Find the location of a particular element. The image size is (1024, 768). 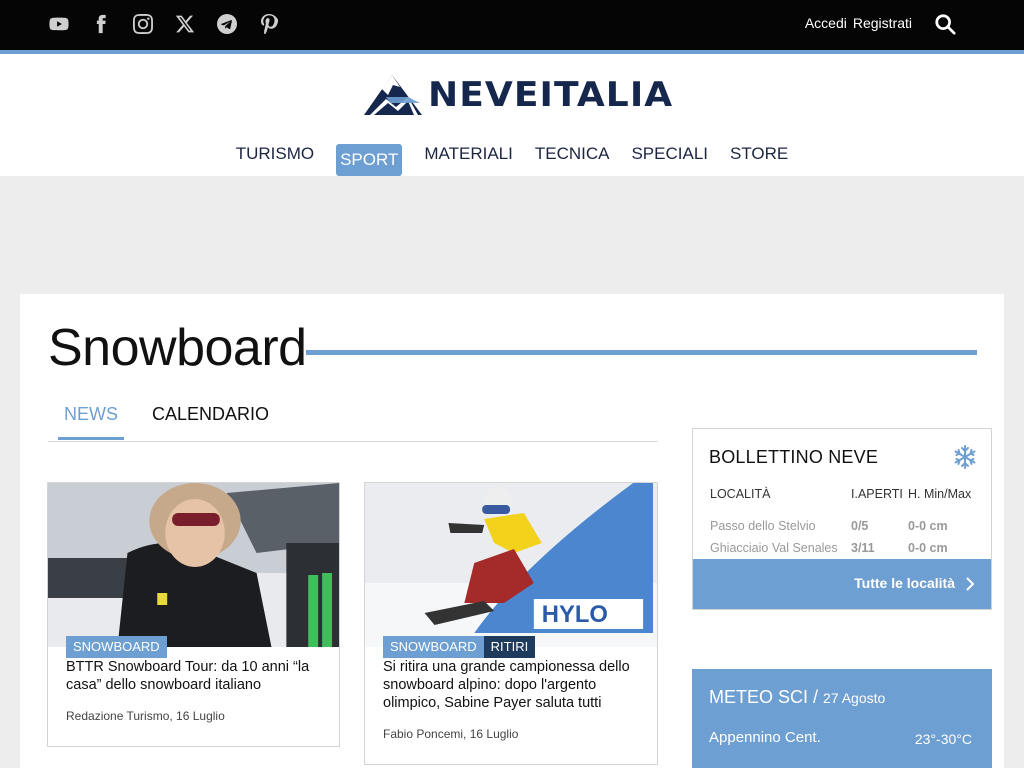

weather-temperature: 23°-30°C is located at coordinates (943, 739).